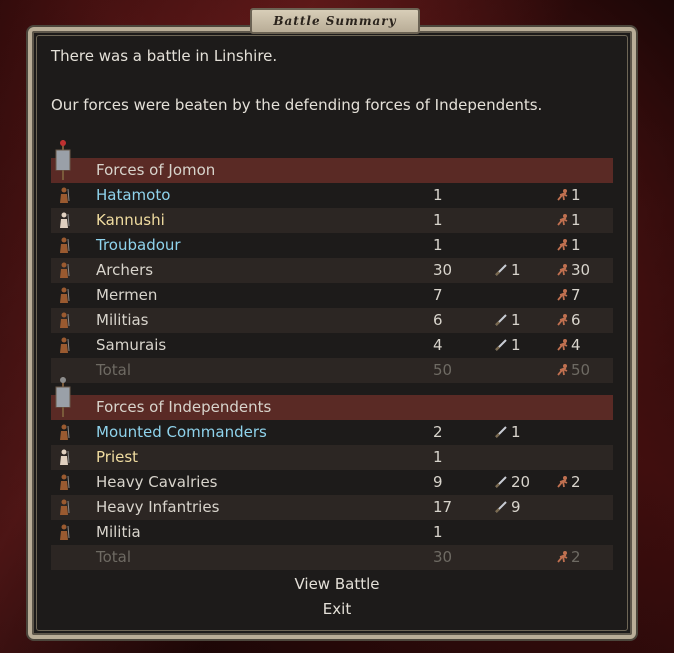 The width and height of the screenshot is (674, 653). What do you see at coordinates (507, 507) in the screenshot?
I see `kills-cell: 9` at bounding box center [507, 507].